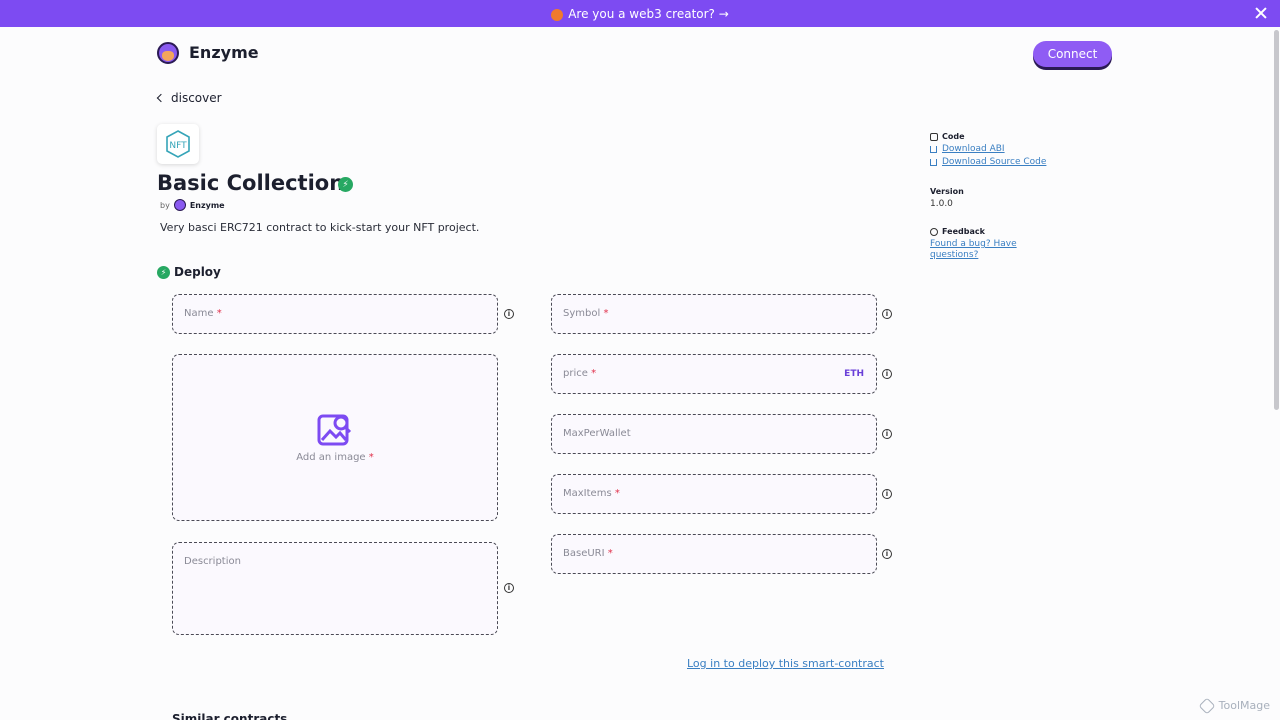 The height and width of the screenshot is (720, 1280). I want to click on code-section: Code Download ABI Download Source Code, so click(988, 149).